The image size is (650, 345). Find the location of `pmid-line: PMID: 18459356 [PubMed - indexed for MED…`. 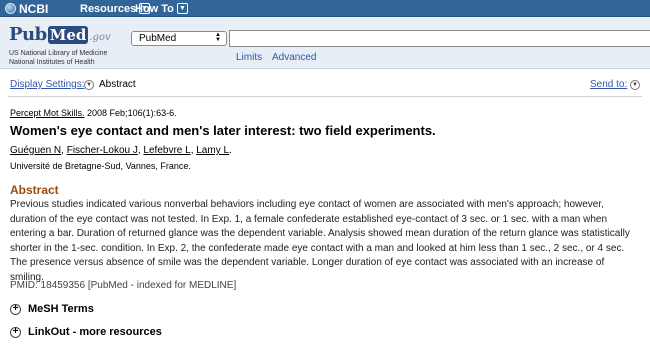

pmid-line: PMID: 18459356 [PubMed - indexed for MED… is located at coordinates (123, 285).